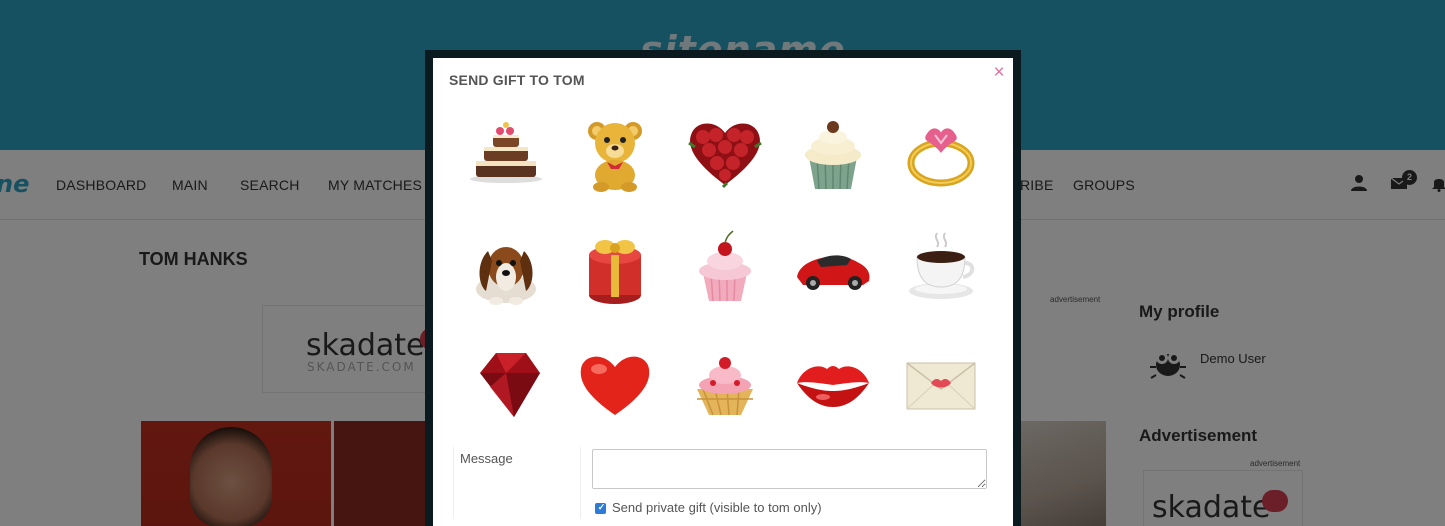  Describe the element at coordinates (615, 383) in the screenshot. I see `gift-heart` at that location.